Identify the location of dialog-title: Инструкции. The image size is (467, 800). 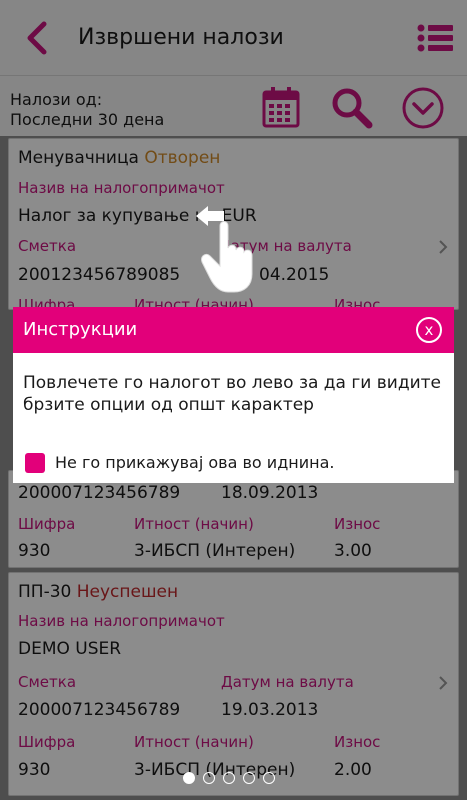
(80, 329).